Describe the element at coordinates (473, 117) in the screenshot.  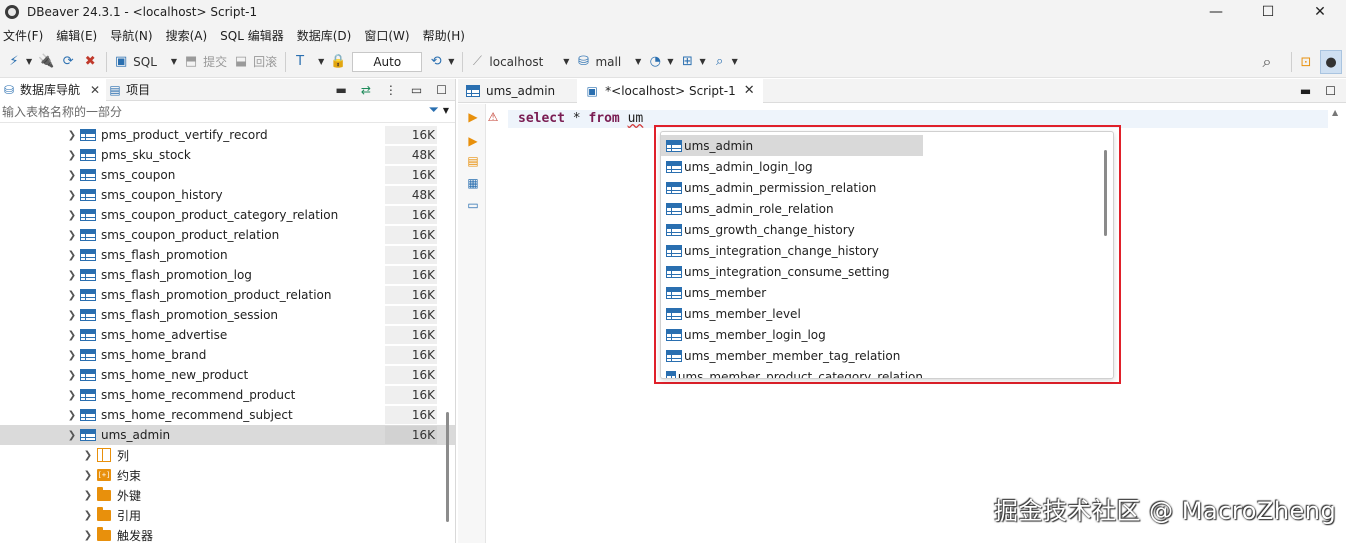
I see `execute-statement-icon: ▶` at that location.